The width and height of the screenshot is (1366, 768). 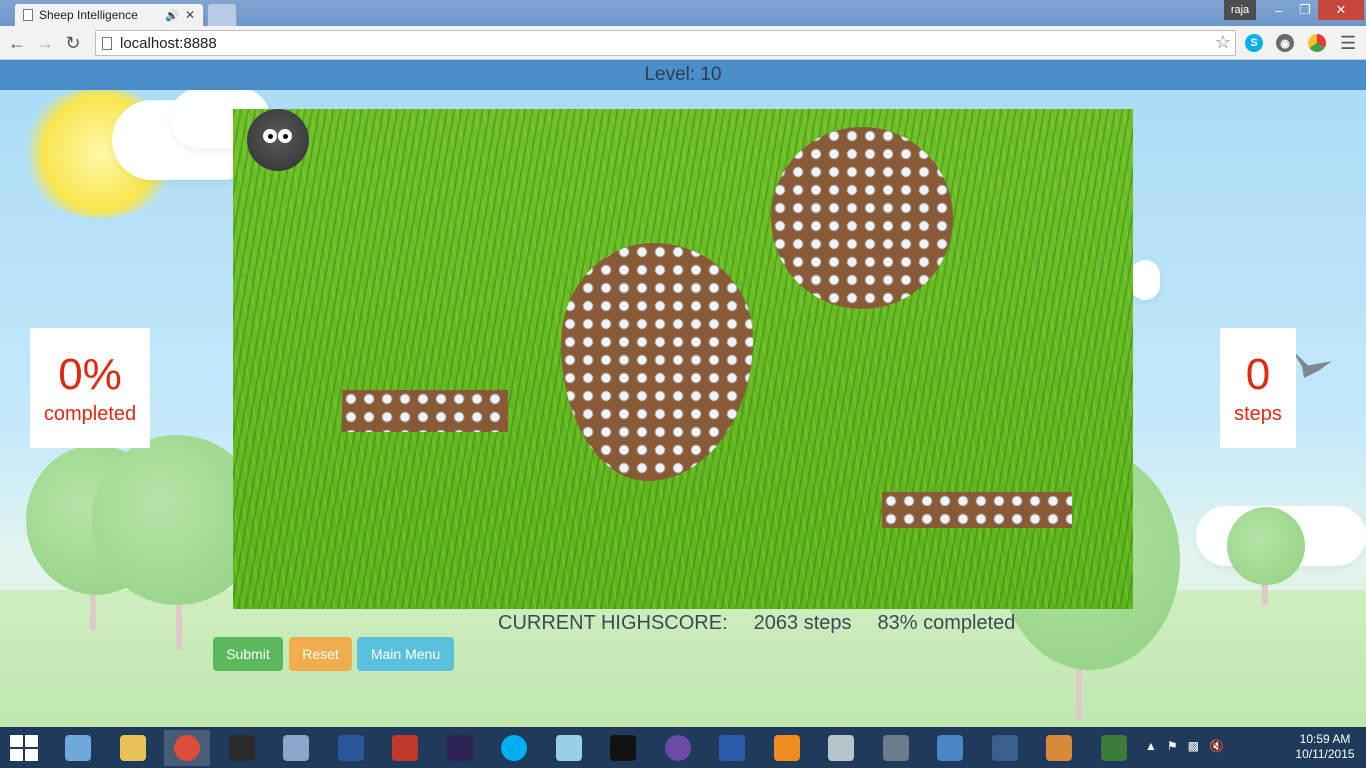 What do you see at coordinates (896, 748) in the screenshot?
I see `calculator-icon` at bounding box center [896, 748].